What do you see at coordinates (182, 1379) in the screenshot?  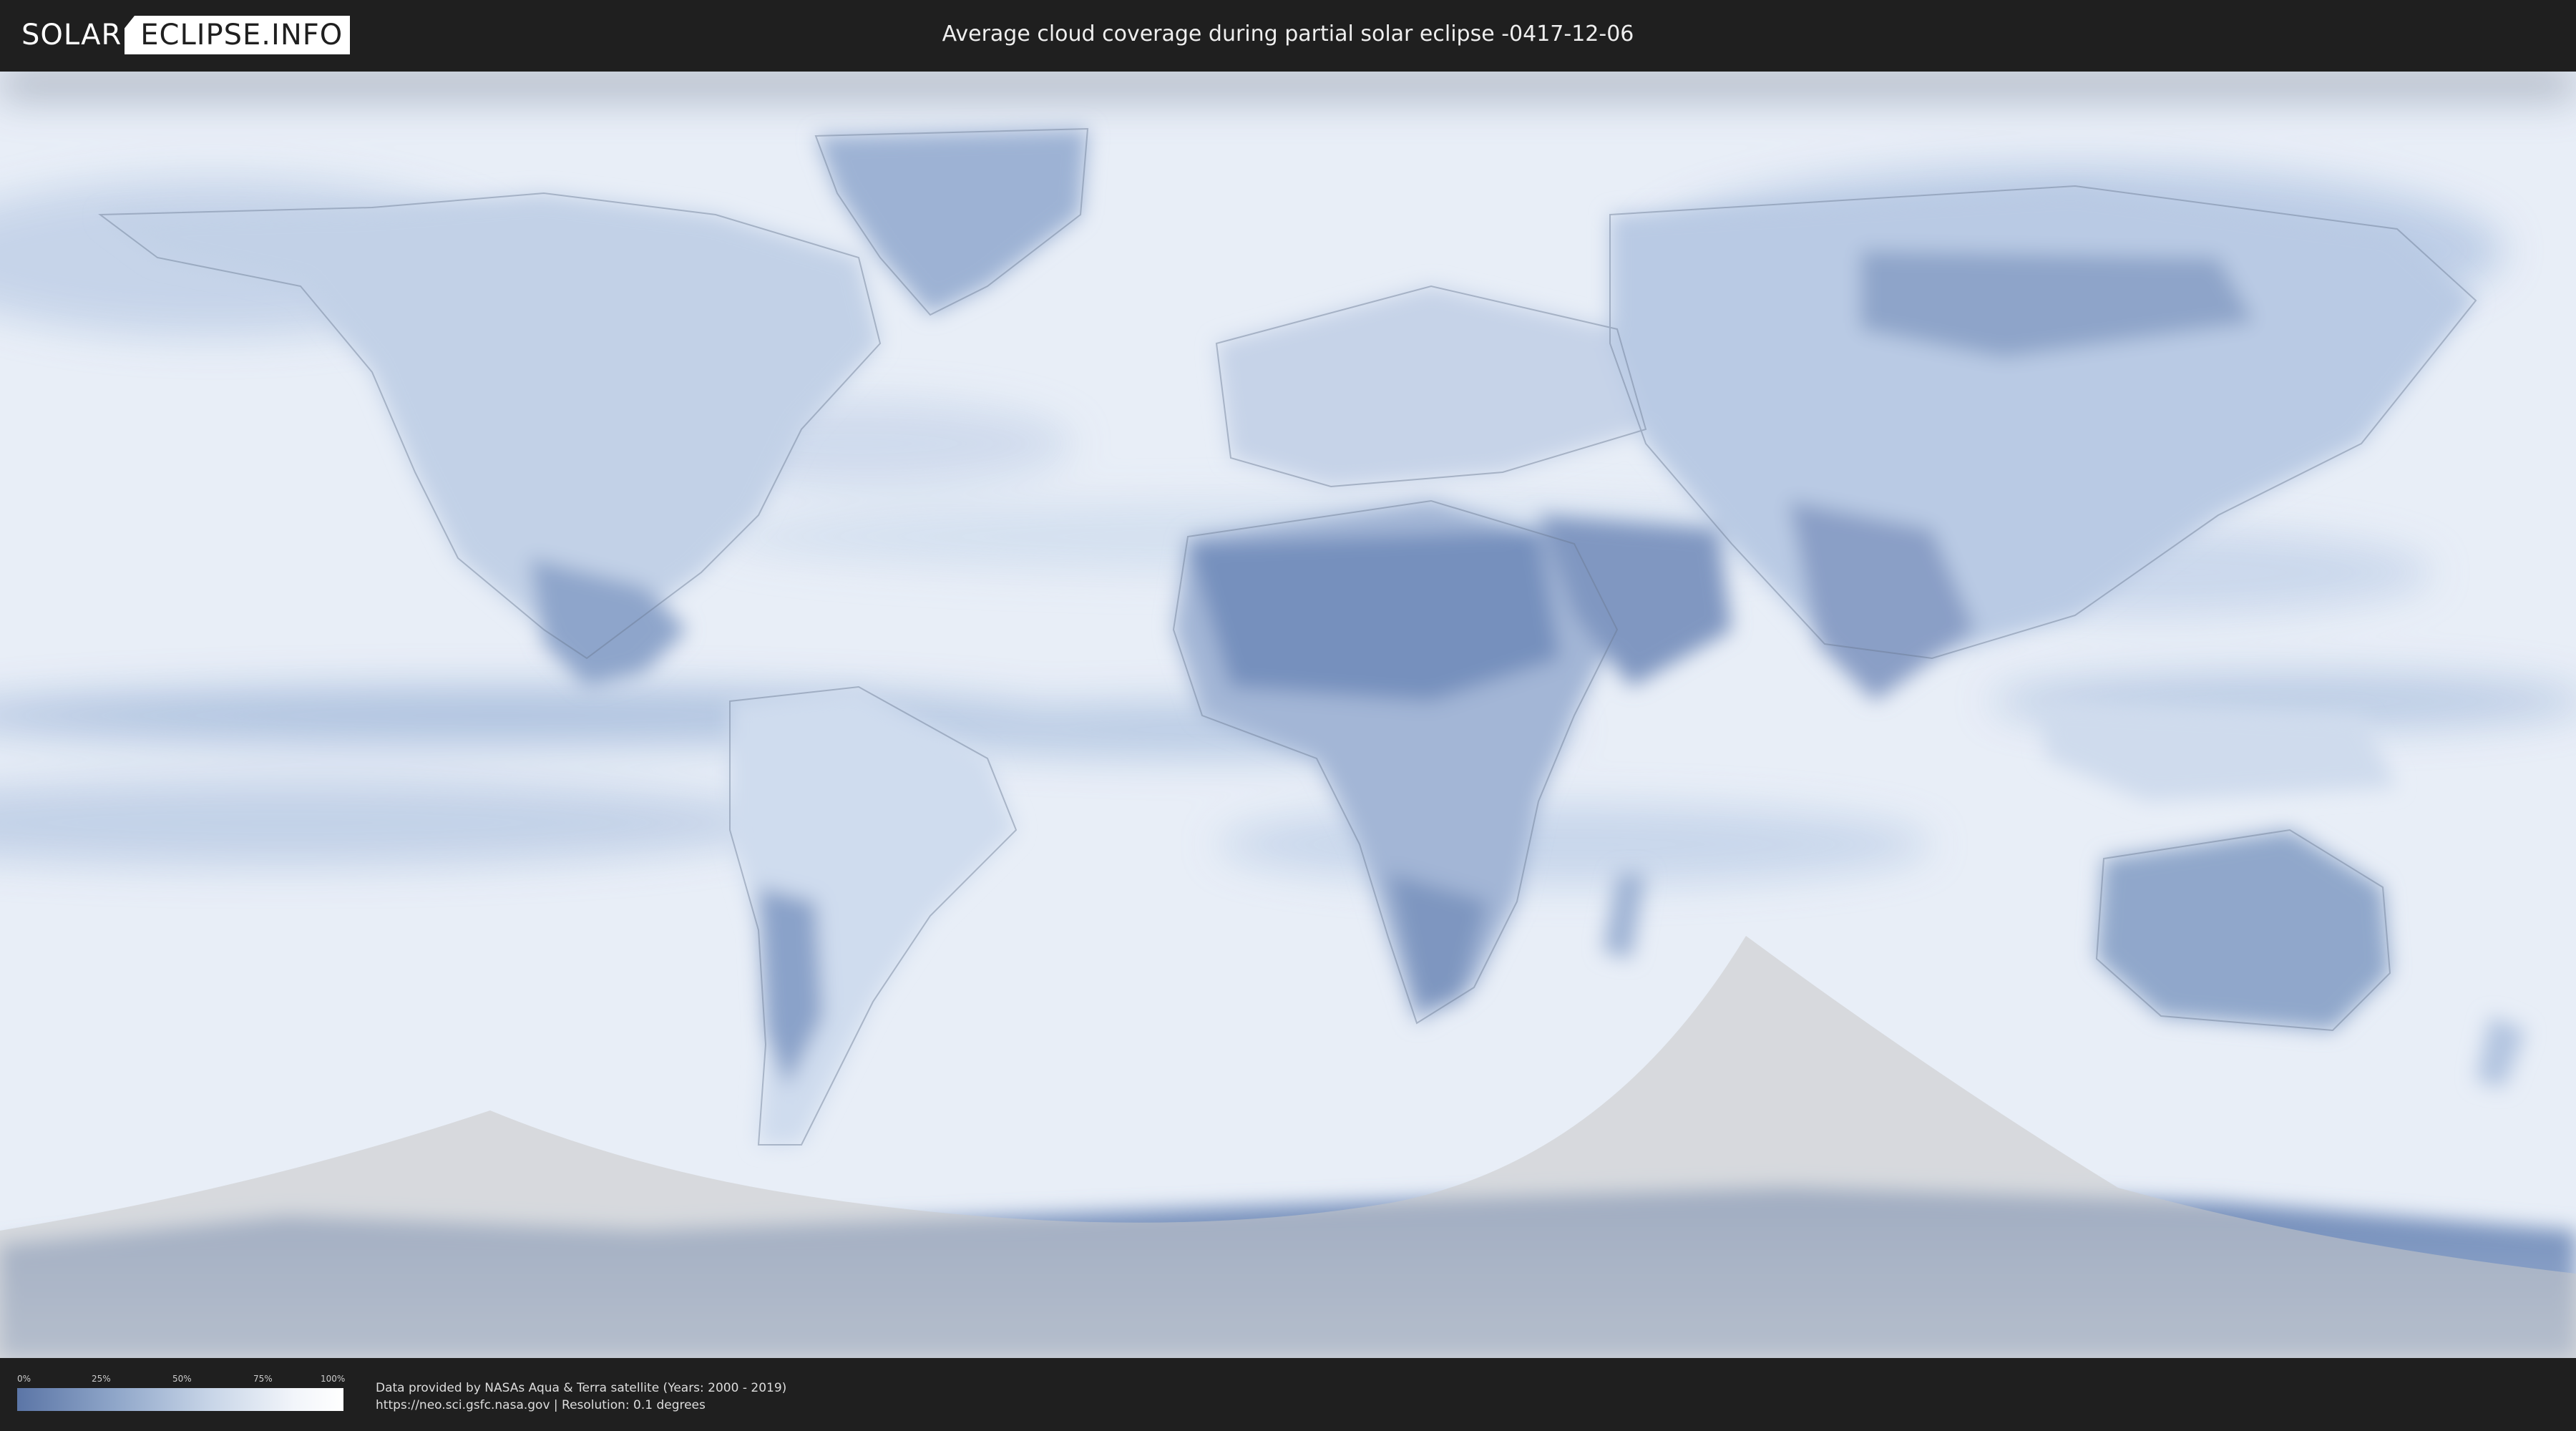 I see `legend-tick-50: 50%` at bounding box center [182, 1379].